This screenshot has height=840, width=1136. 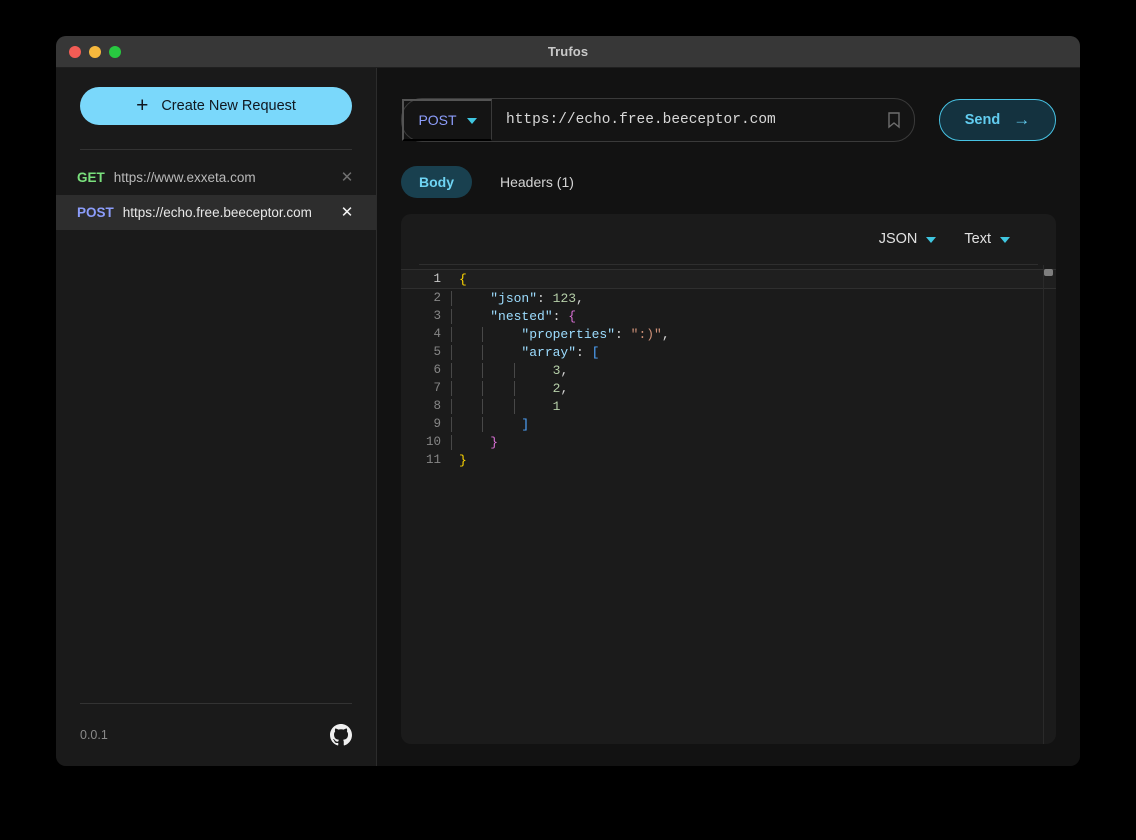 What do you see at coordinates (142, 105) in the screenshot?
I see `plus-icon: +` at bounding box center [142, 105].